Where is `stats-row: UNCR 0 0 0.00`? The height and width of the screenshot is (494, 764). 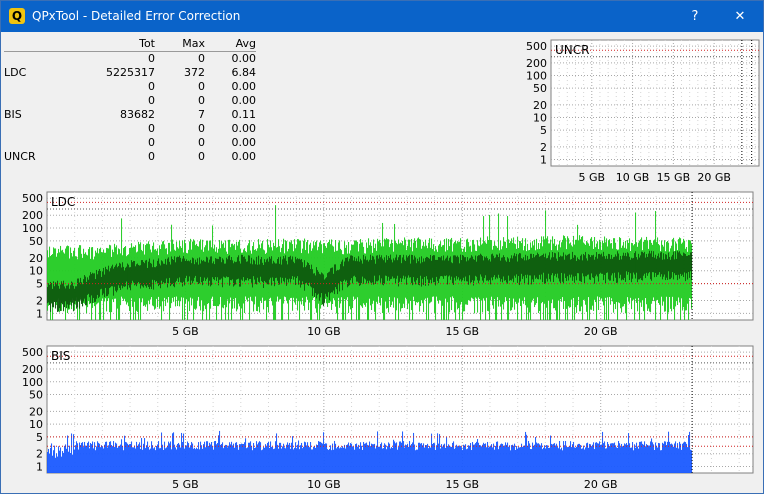 stats-row: UNCR 0 0 0.00 is located at coordinates (130, 157).